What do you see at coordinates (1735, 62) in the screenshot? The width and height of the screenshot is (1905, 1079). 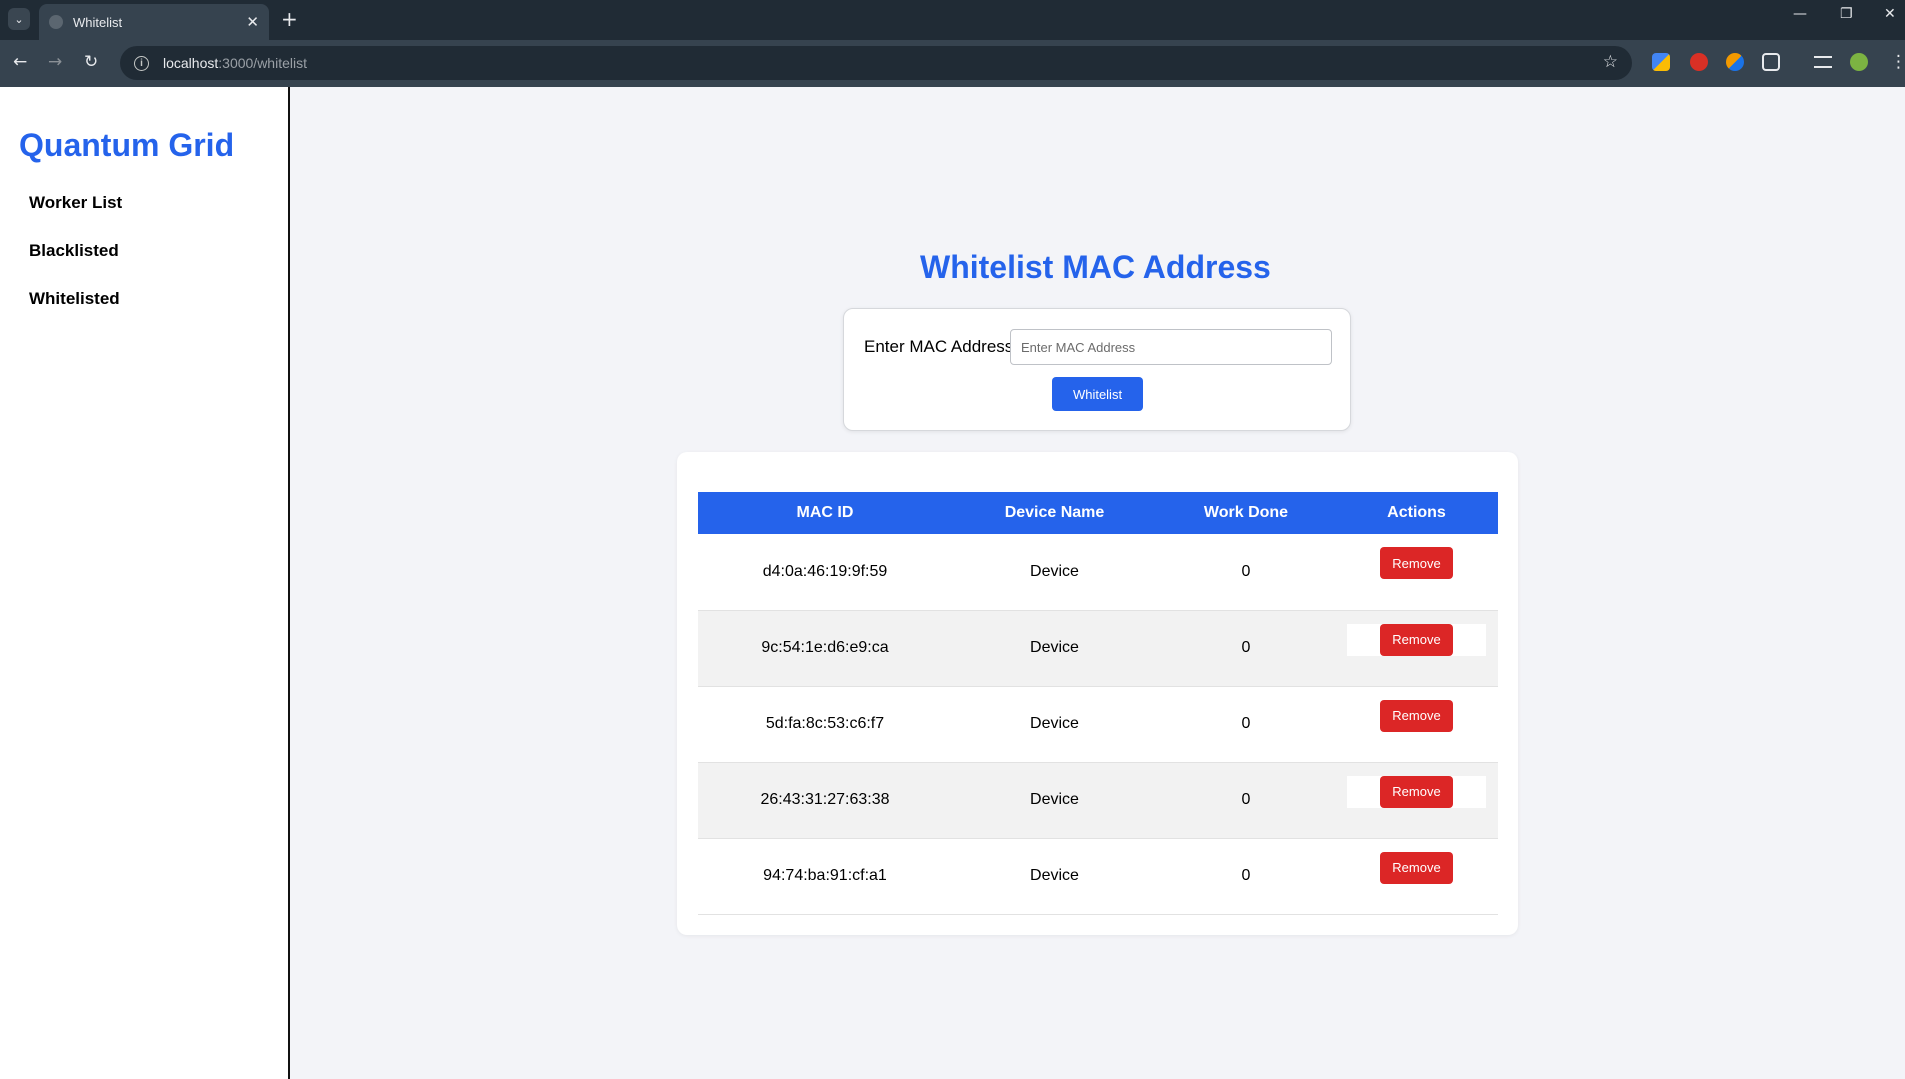 I see `extension-orange-icon` at bounding box center [1735, 62].